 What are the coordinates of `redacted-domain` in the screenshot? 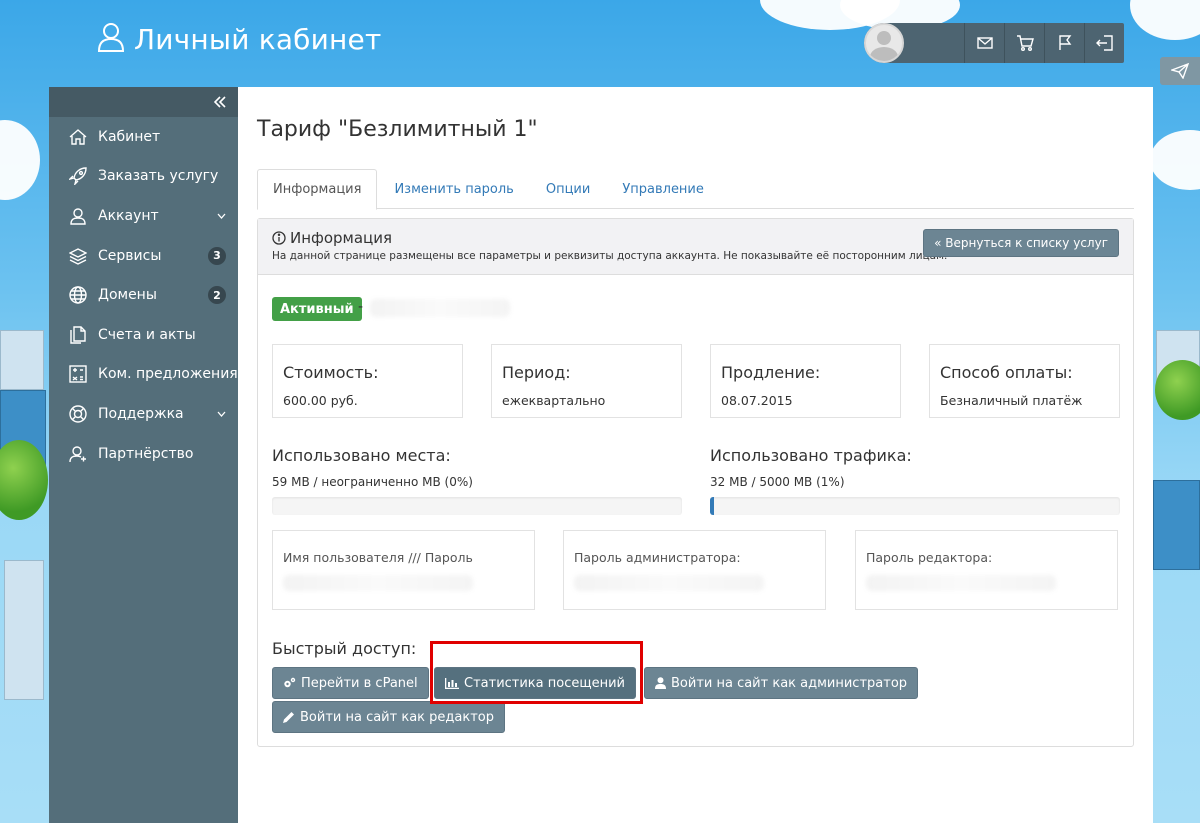 It's located at (440, 308).